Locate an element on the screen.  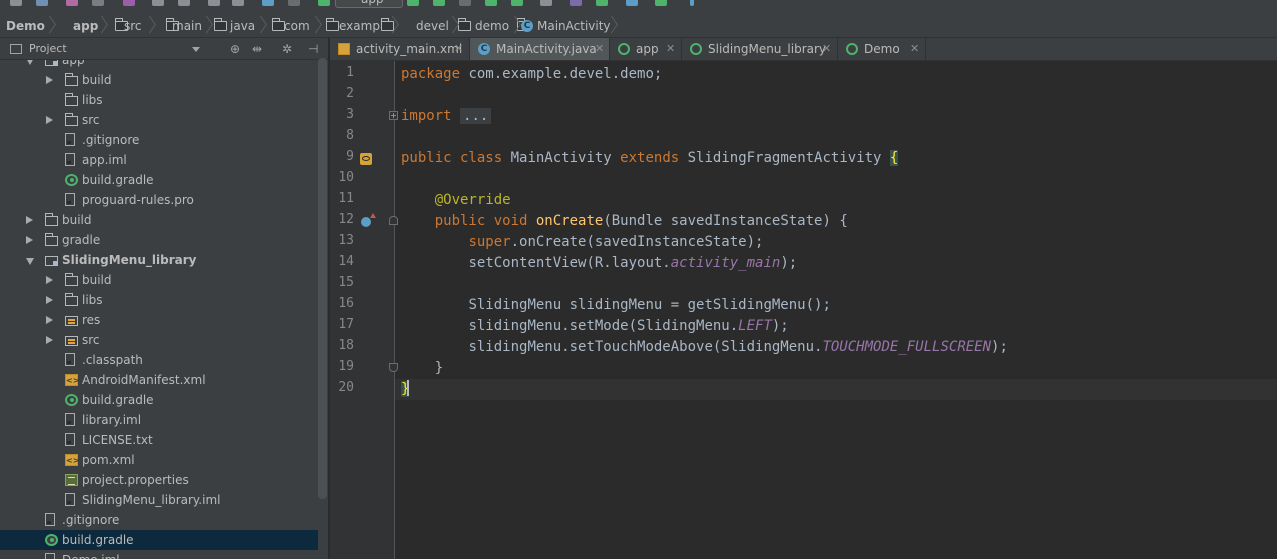
tree-item: library.iml is located at coordinates (159, 420).